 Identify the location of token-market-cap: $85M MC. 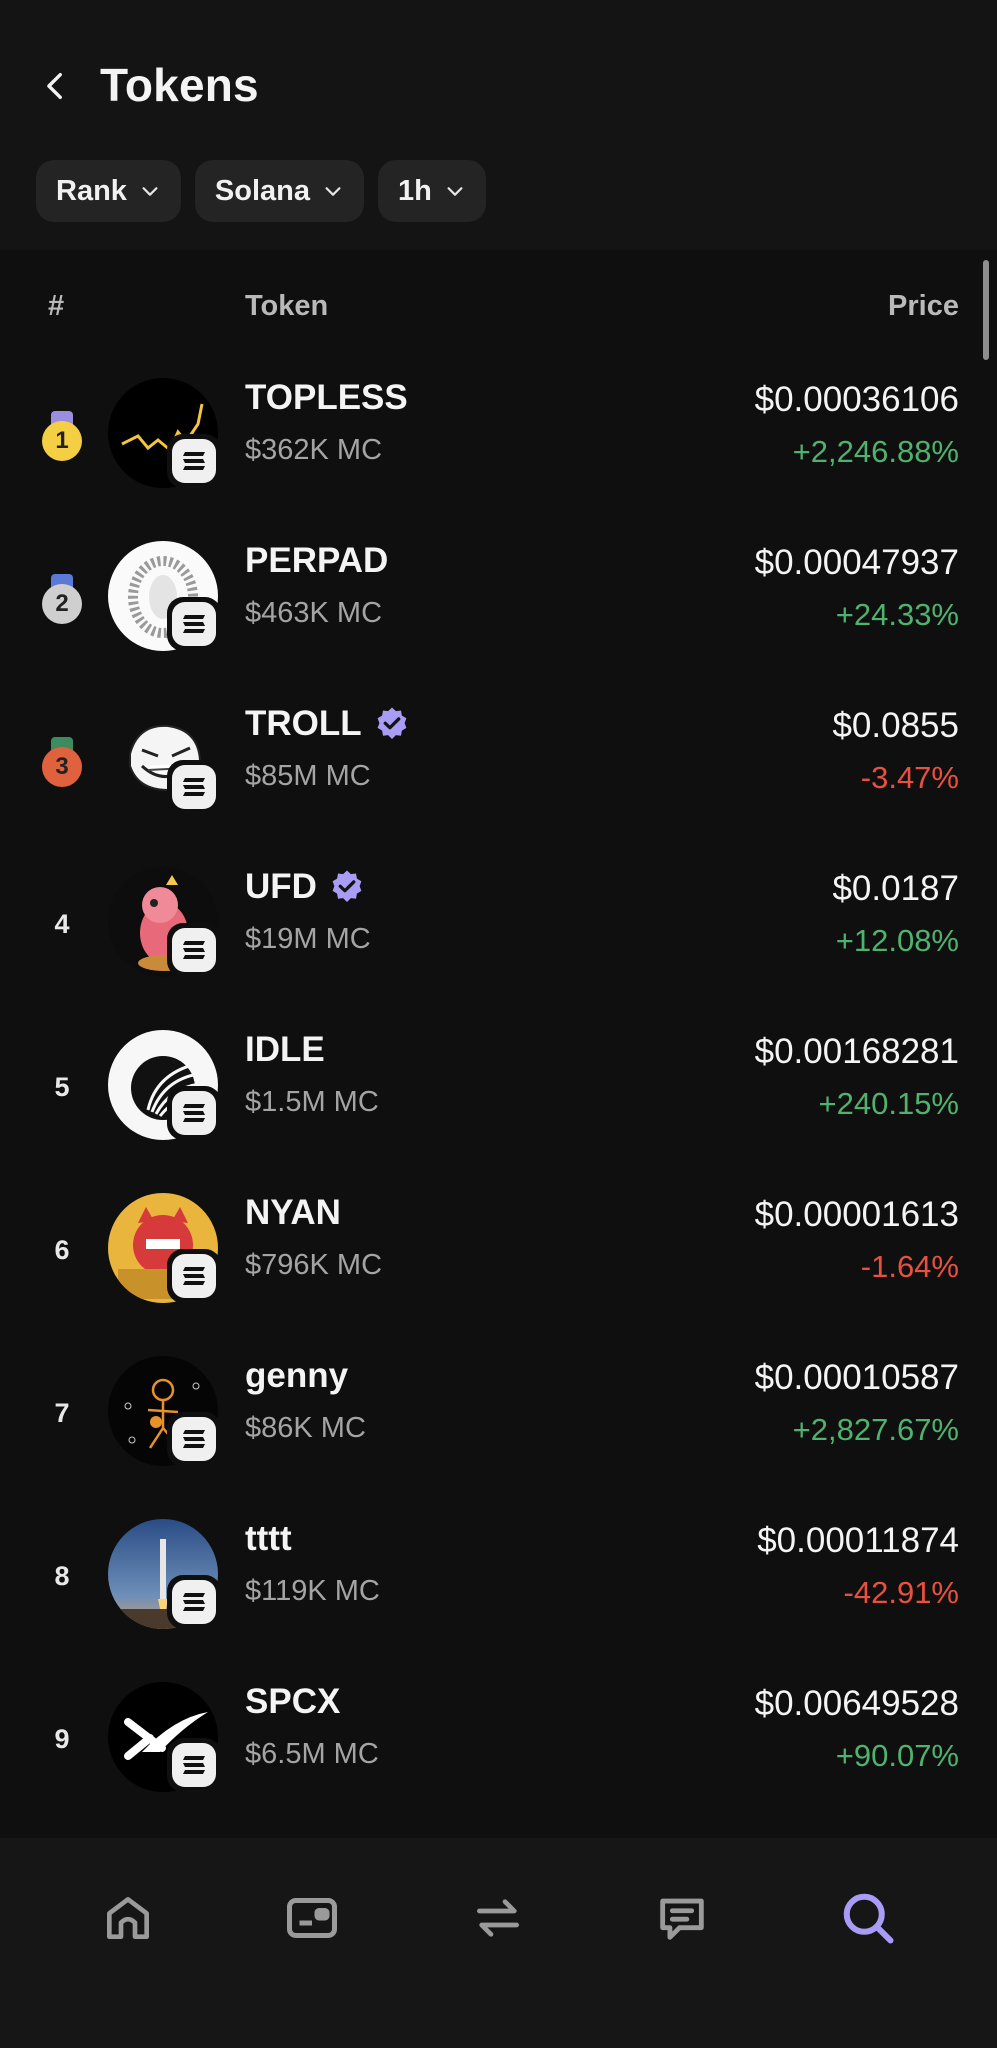
(308, 776).